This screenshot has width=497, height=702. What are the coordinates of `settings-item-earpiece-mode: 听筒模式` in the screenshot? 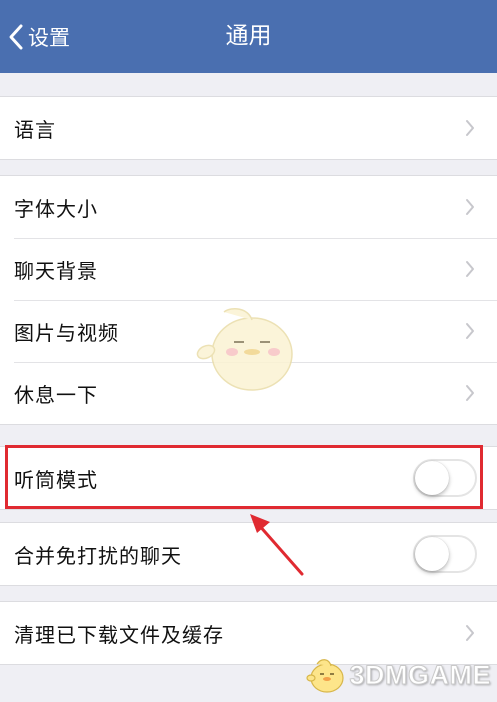 It's located at (248, 478).